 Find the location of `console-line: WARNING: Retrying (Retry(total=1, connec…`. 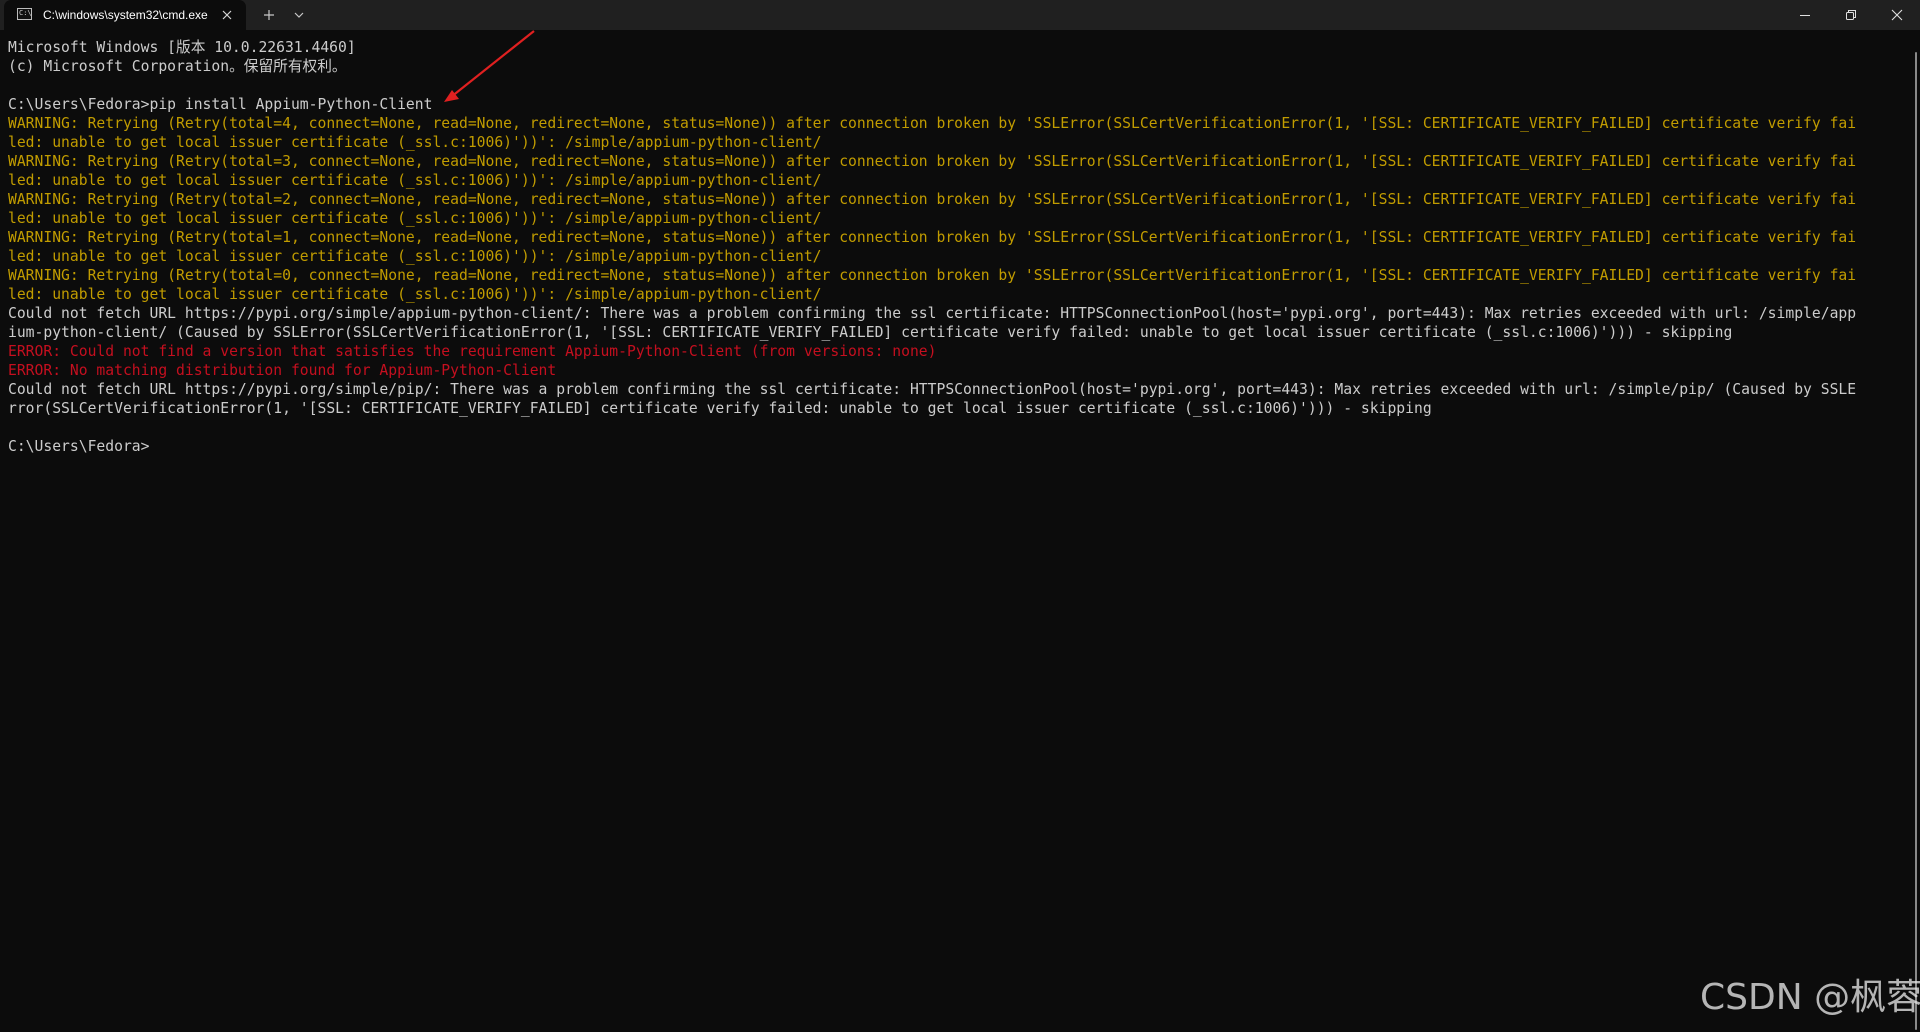

console-line: WARNING: Retrying (Retry(total=1, connec… is located at coordinates (932, 237).